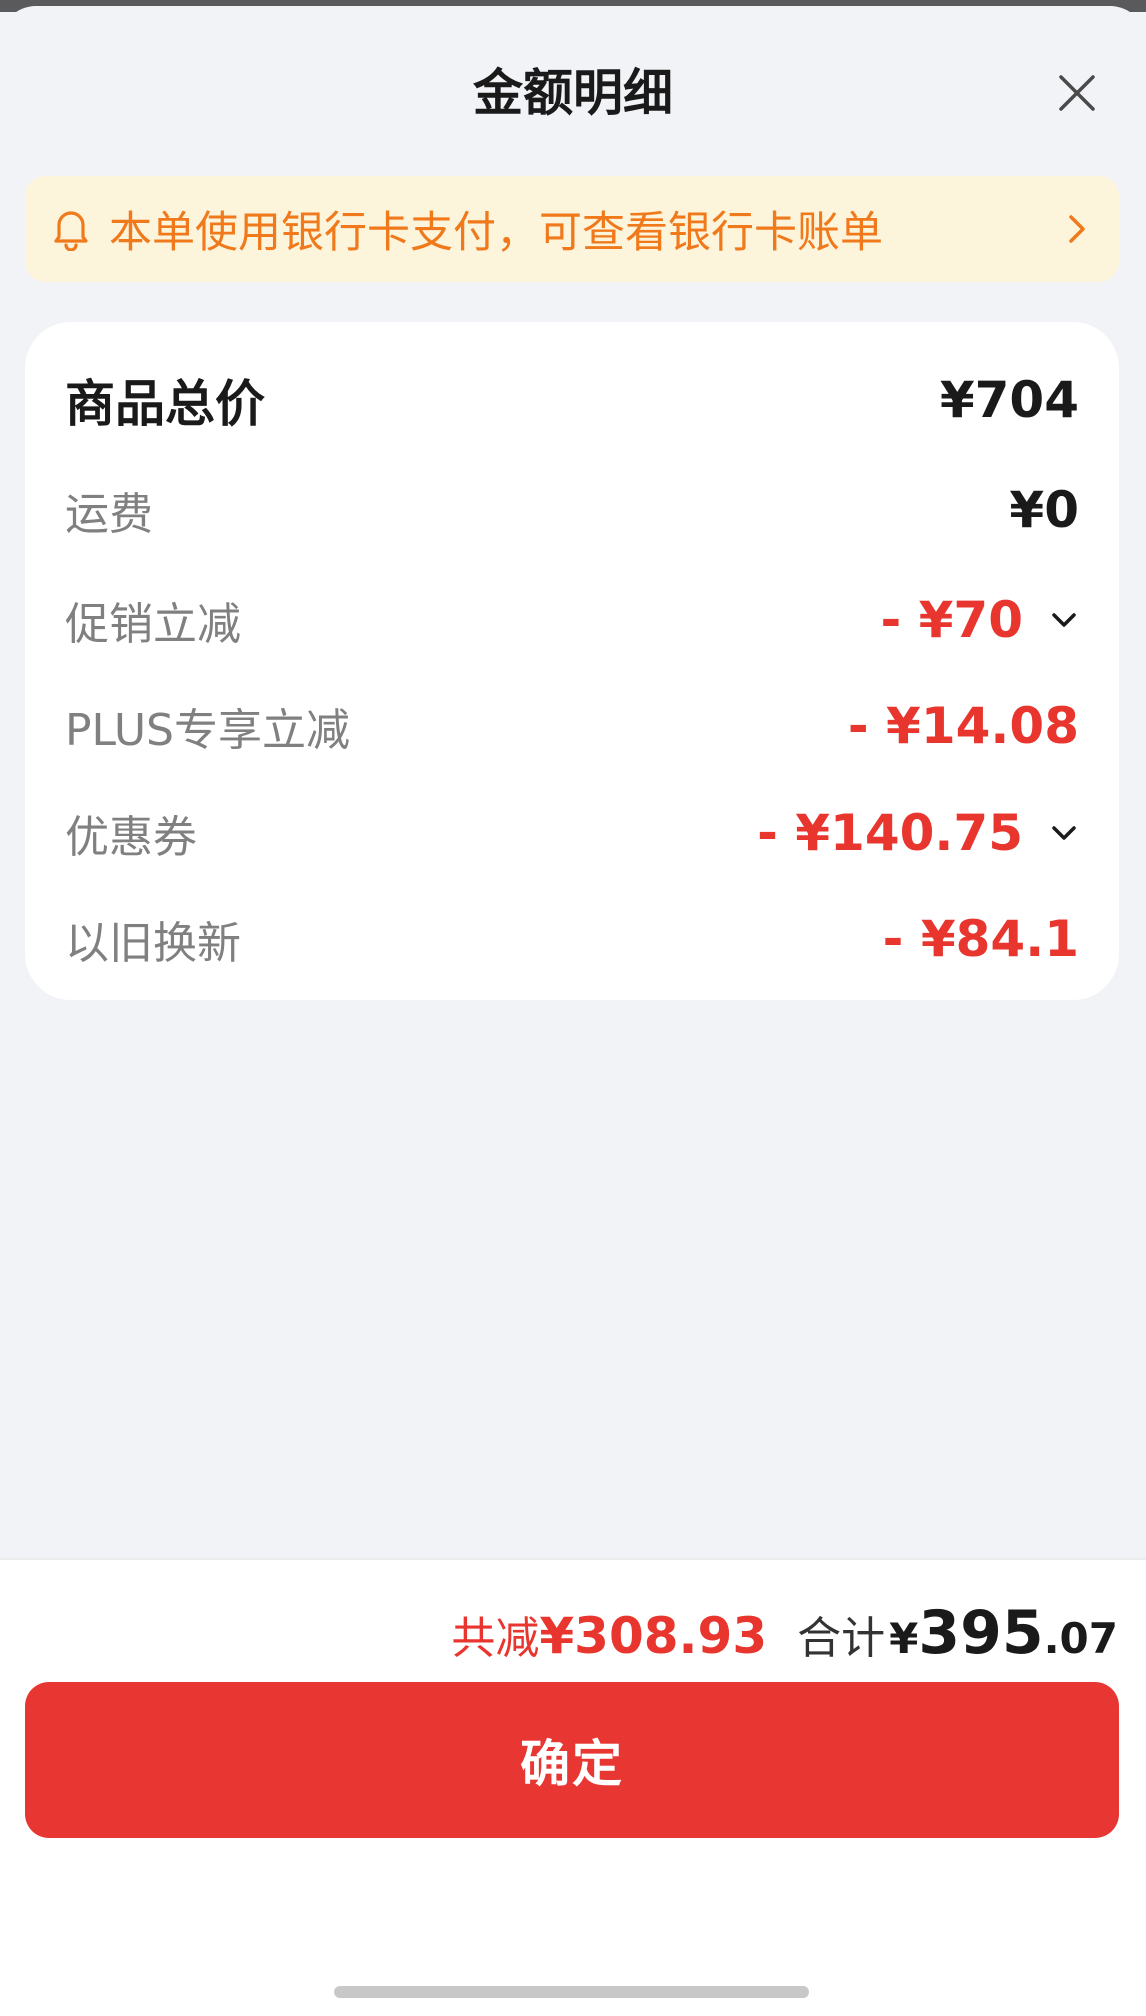  What do you see at coordinates (979, 620) in the screenshot?
I see `promo-discount-value: - ¥70` at bounding box center [979, 620].